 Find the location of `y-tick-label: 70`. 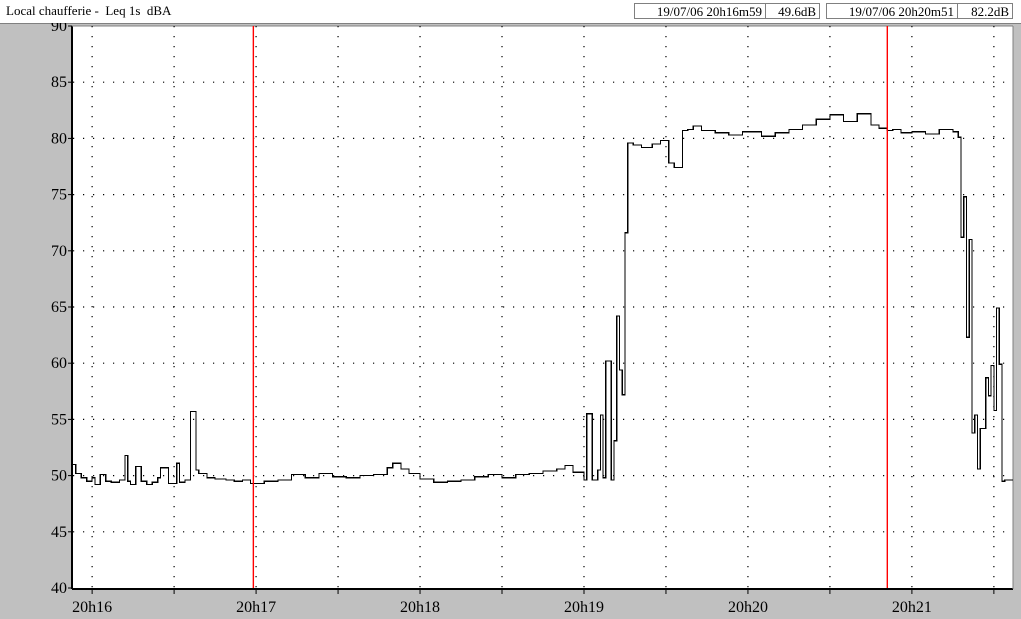

y-tick-label: 70 is located at coordinates (59, 251).